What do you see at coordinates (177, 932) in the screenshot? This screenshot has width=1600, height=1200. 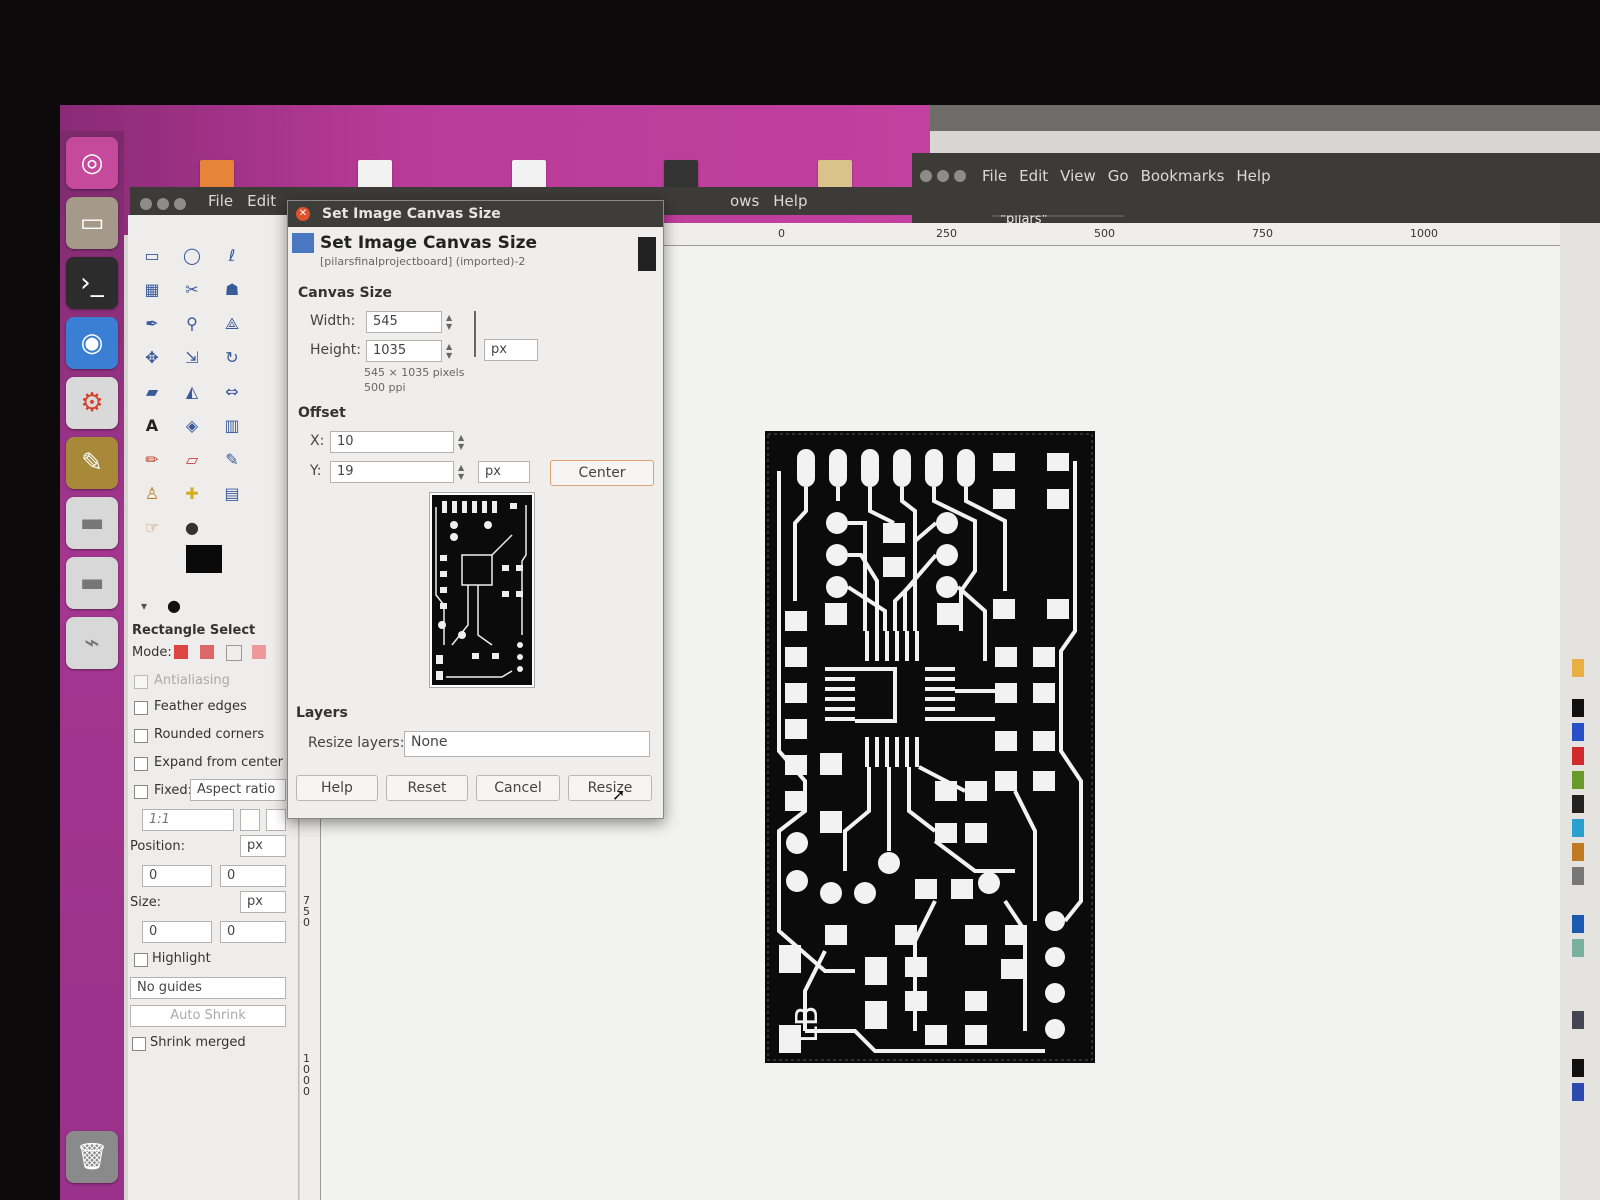 I see `size-width-input: 0` at bounding box center [177, 932].